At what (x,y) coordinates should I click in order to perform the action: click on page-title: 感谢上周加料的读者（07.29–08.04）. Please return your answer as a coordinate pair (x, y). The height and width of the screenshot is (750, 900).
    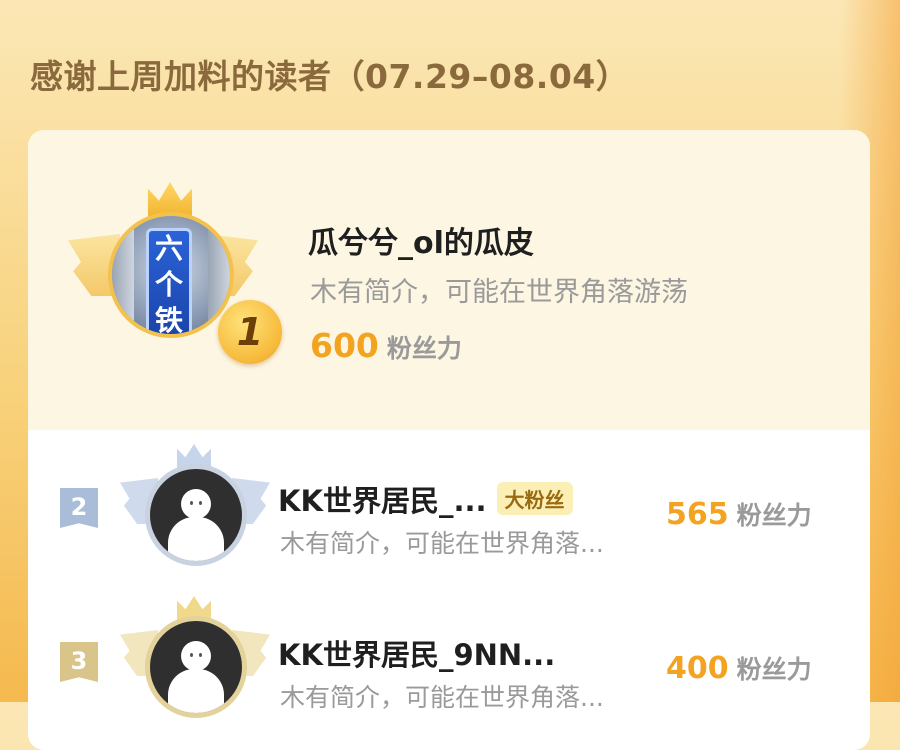
    Looking at the image, I should click on (330, 76).